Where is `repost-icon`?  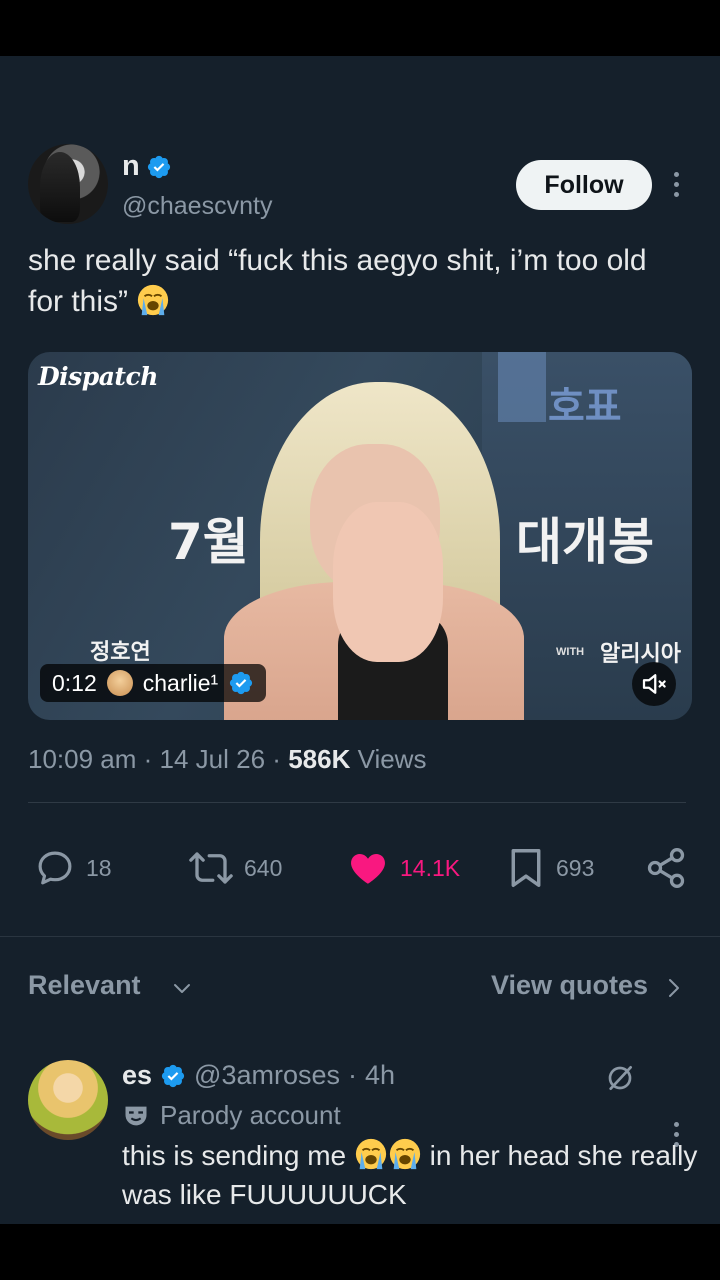
repost-icon is located at coordinates (211, 868).